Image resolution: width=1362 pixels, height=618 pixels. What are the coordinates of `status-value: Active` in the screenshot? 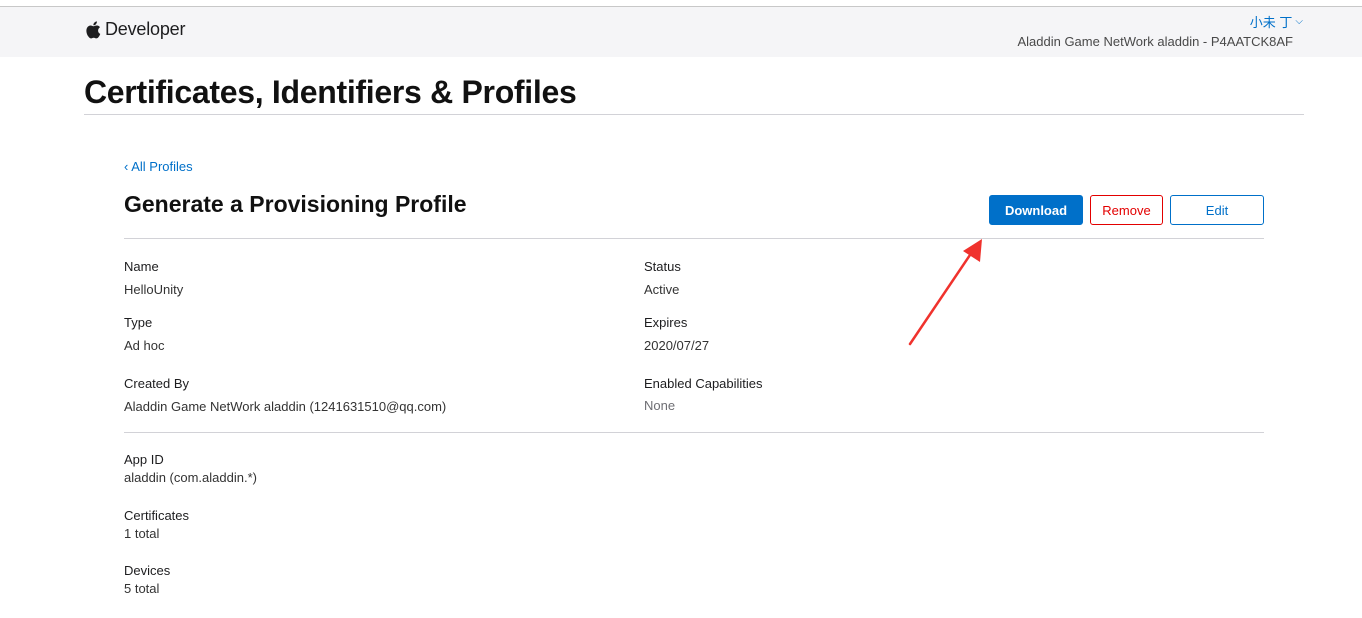 It's located at (662, 289).